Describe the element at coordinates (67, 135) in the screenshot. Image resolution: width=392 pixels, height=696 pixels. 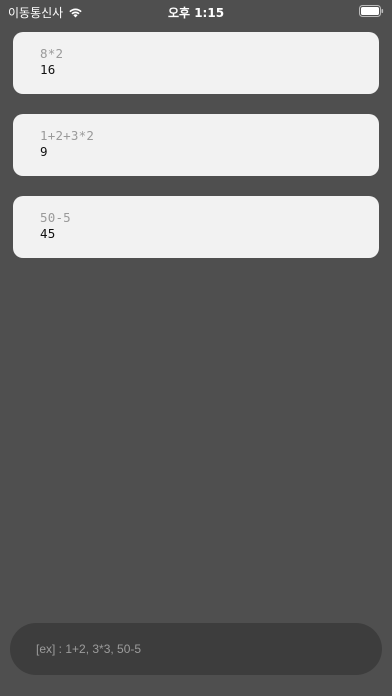
I see `expression-text: 1+2+3*2` at that location.